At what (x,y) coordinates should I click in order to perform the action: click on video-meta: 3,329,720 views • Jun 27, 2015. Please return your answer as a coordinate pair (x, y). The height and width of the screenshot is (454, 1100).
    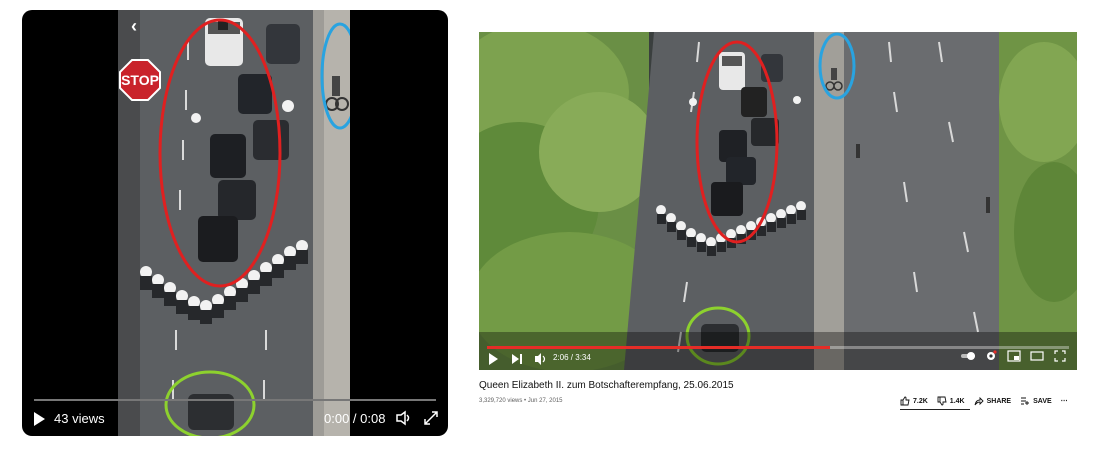
    Looking at the image, I should click on (521, 401).